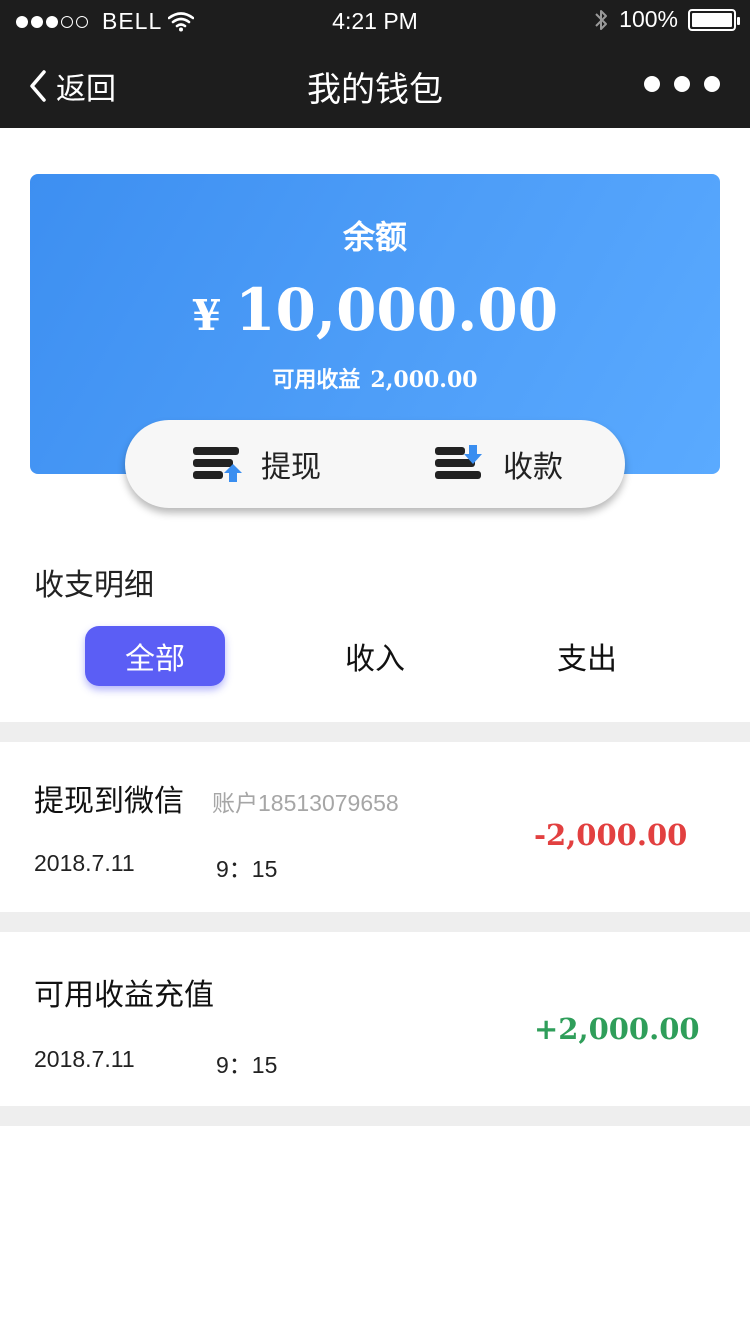  I want to click on battery-percent: 100%, so click(648, 19).